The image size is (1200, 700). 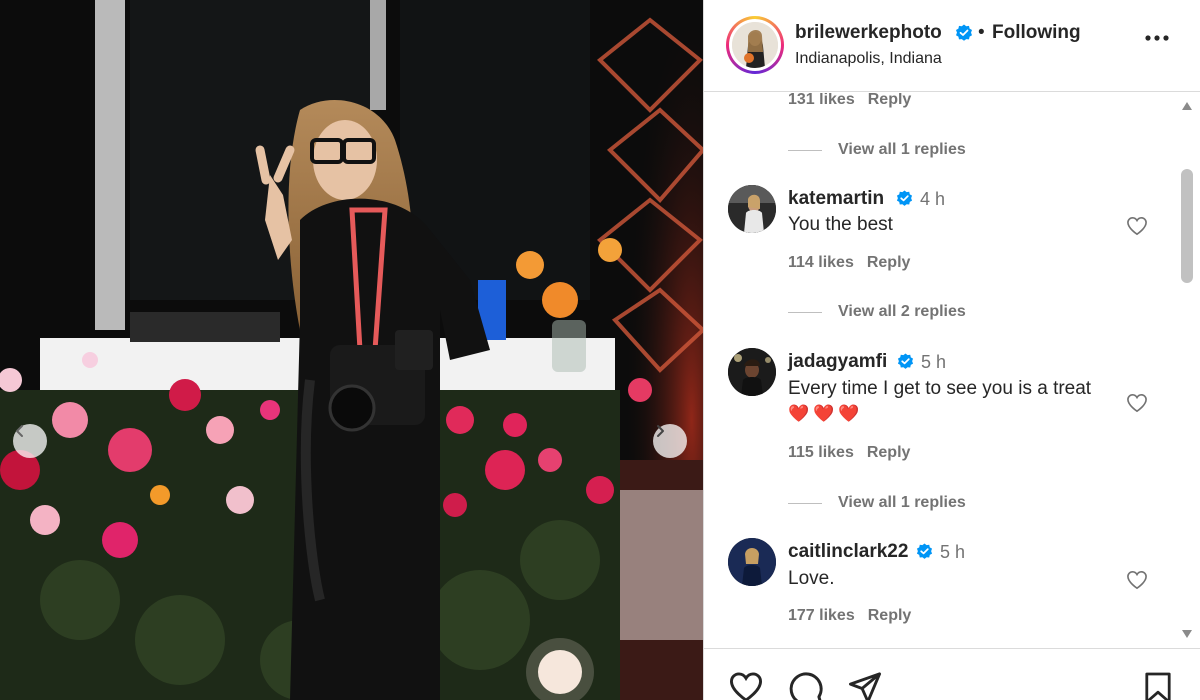 I want to click on comment-meta: 114 likes Reply, so click(x=849, y=263).